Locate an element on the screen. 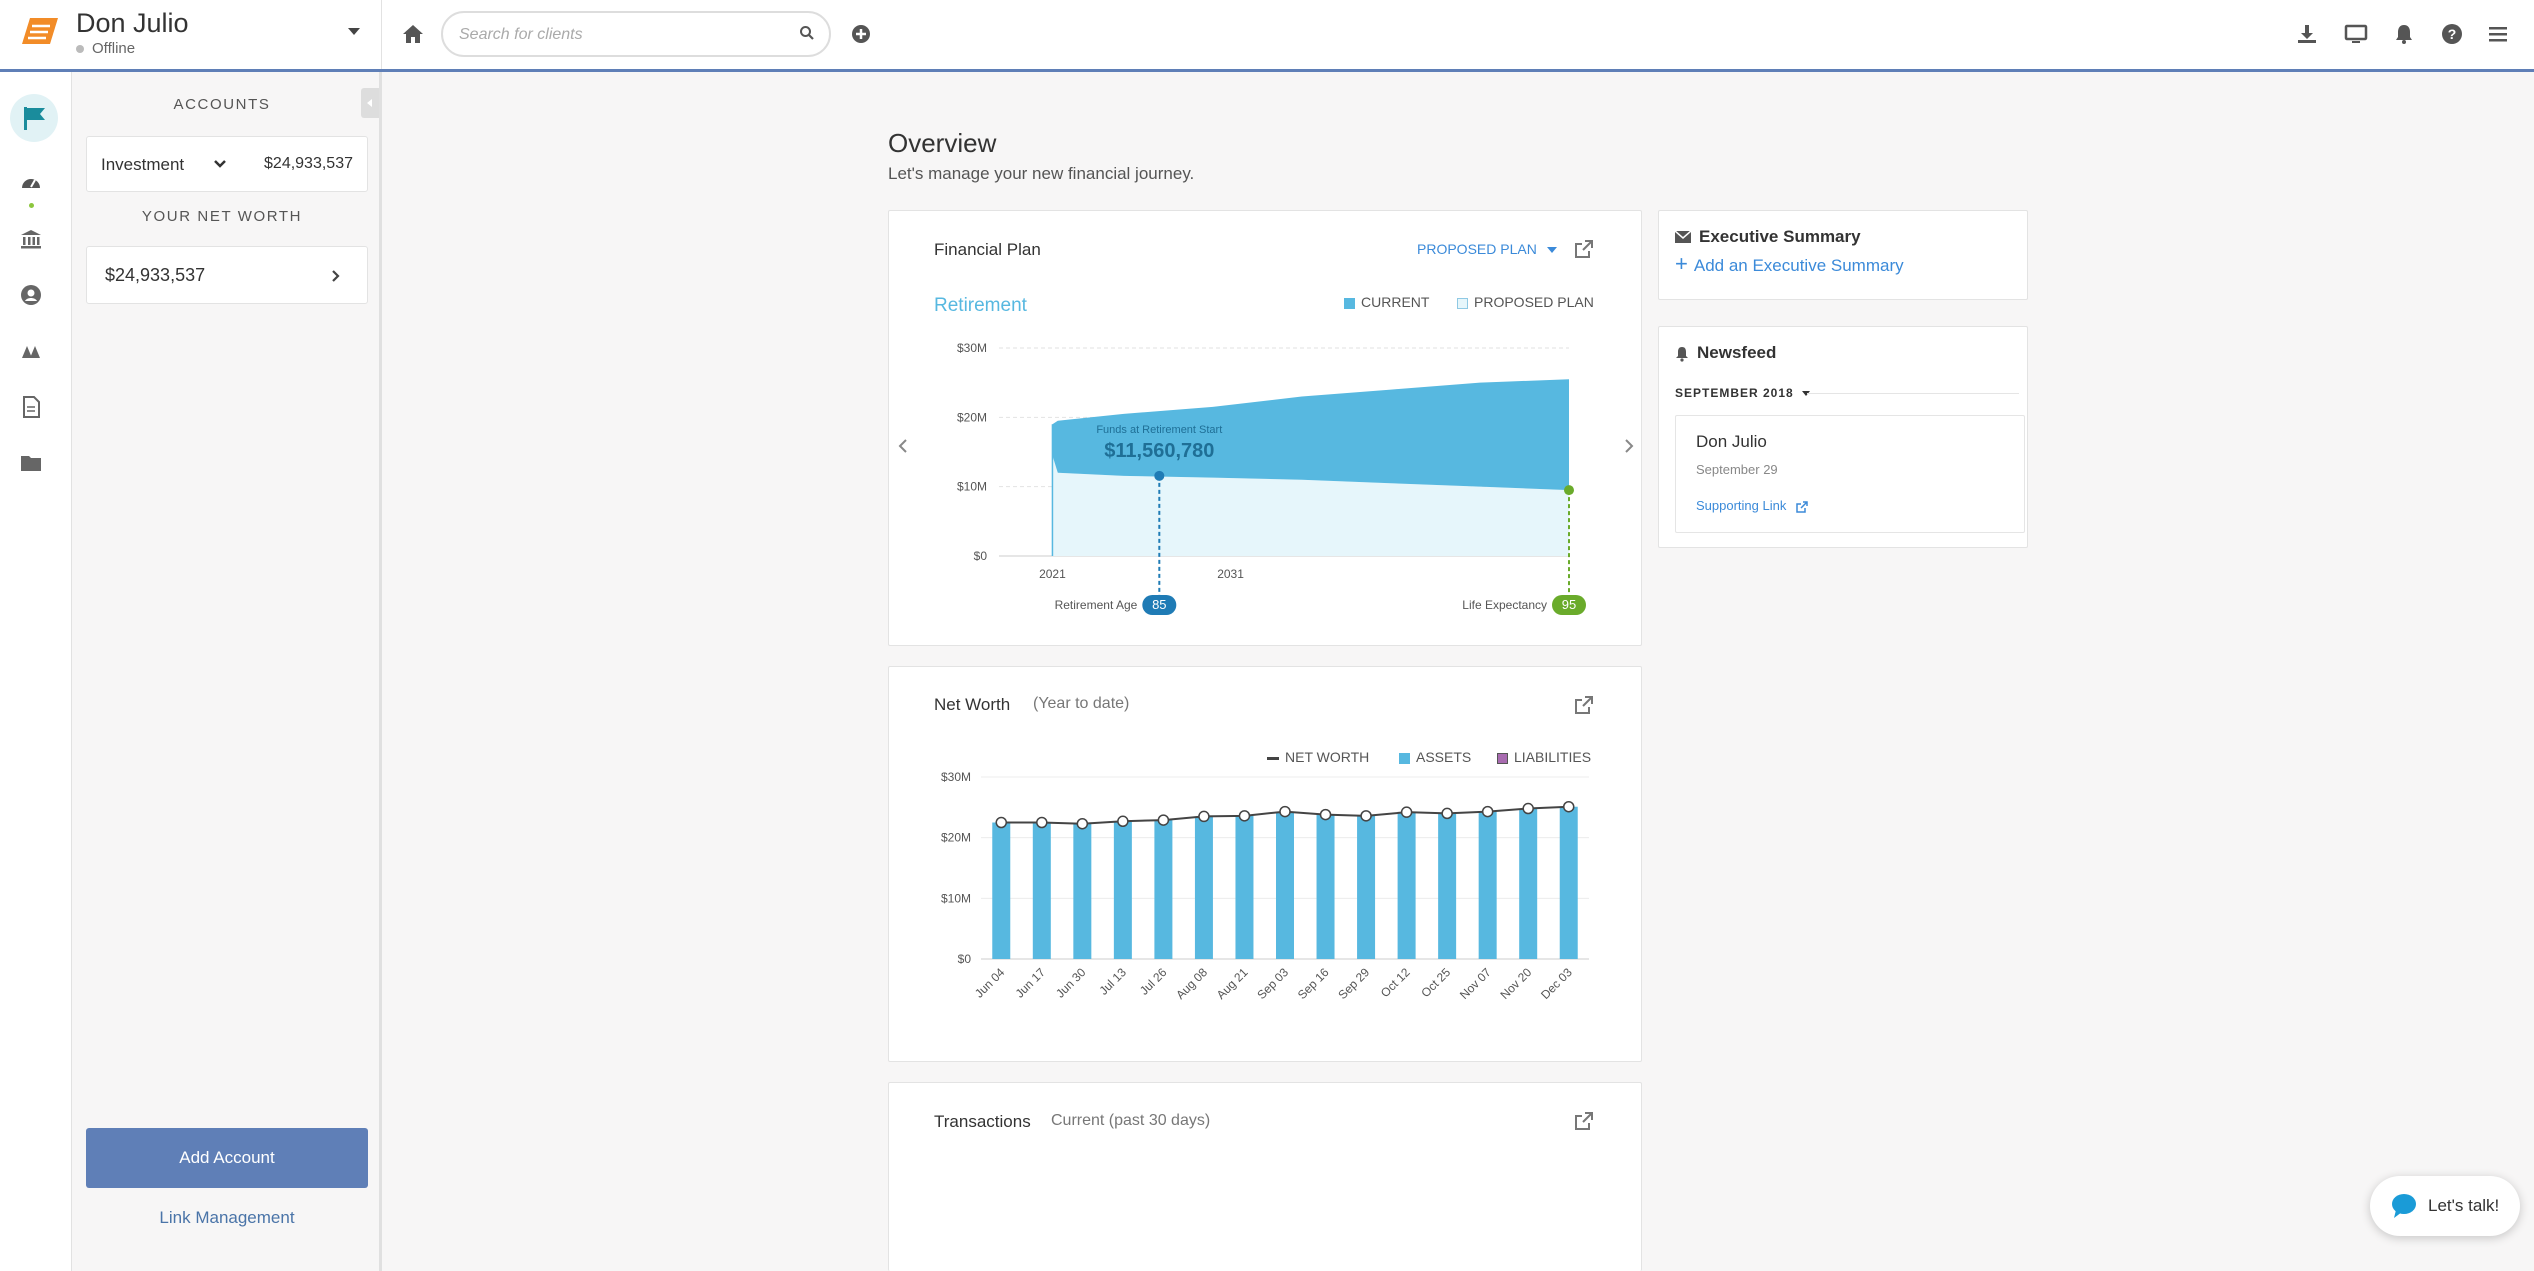  supporting-link: Supporting Link is located at coordinates (1752, 505).